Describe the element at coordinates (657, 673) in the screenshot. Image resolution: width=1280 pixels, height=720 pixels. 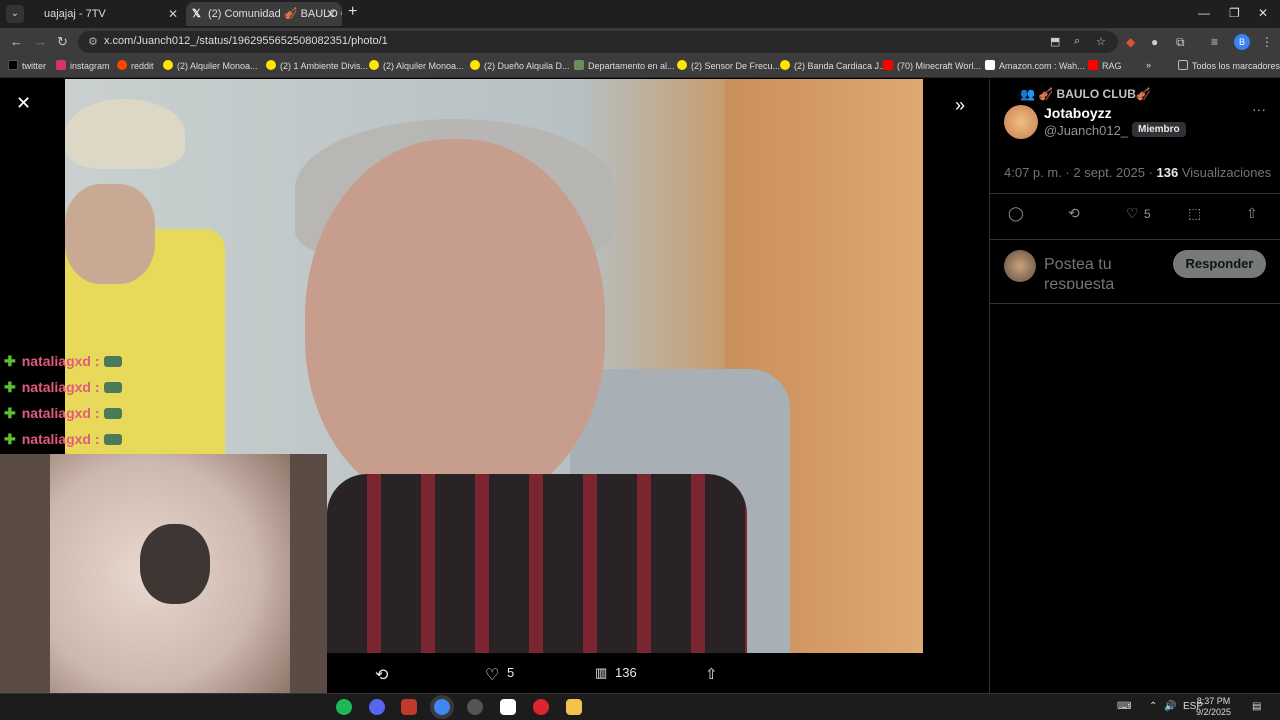
I see `photo-action-bar: ⟲ ♡ 5 ▥ 136 ⇧` at that location.